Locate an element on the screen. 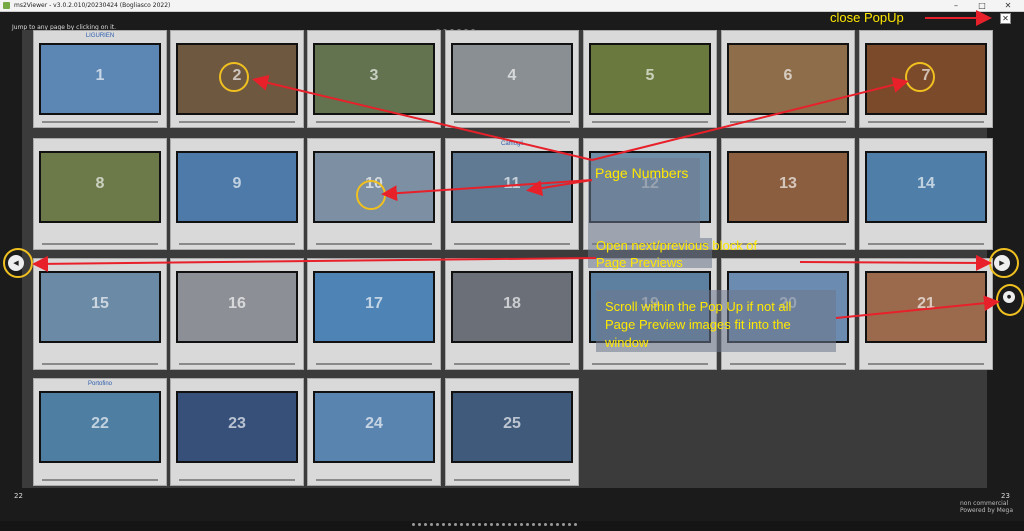  footer-line2: Powered by Mega is located at coordinates (987, 510).